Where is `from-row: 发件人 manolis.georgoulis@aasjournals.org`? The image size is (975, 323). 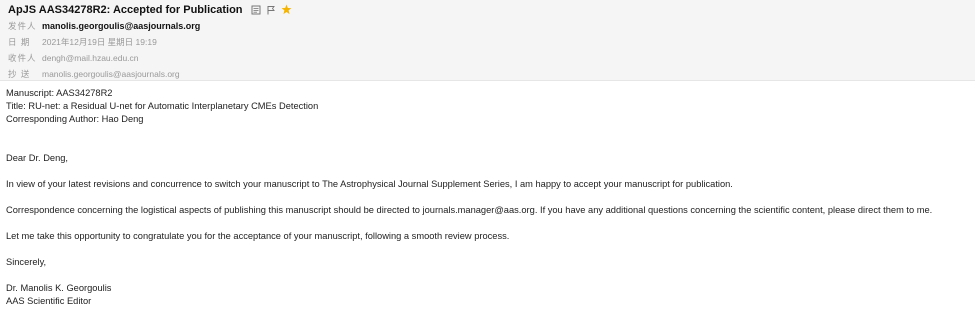 from-row: 发件人 manolis.georgoulis@aasjournals.org is located at coordinates (487, 26).